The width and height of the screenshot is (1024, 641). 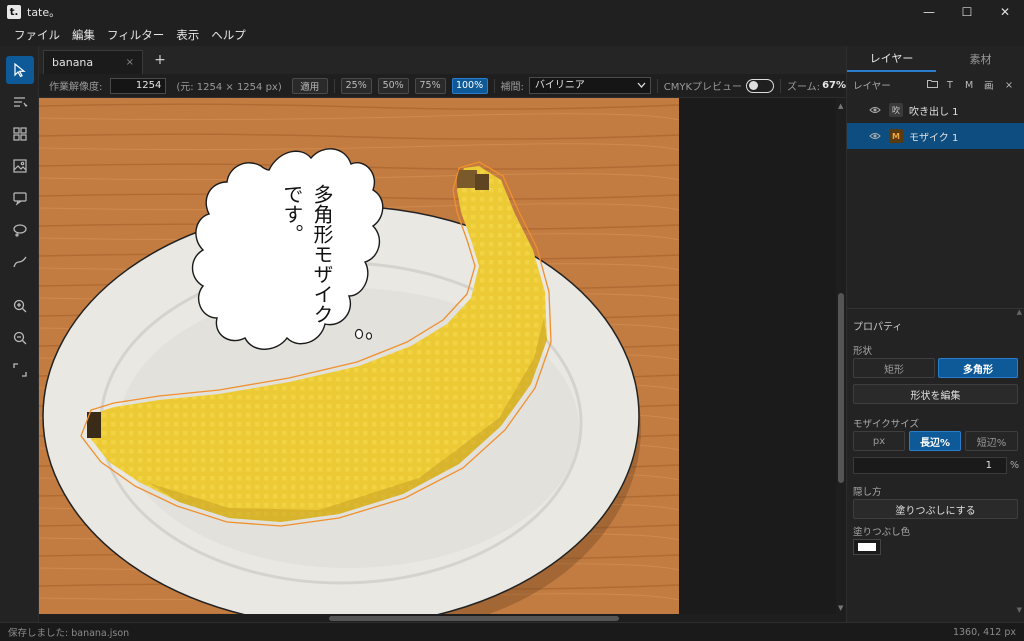 I want to click on preset-100-button: 100%, so click(x=469, y=85).